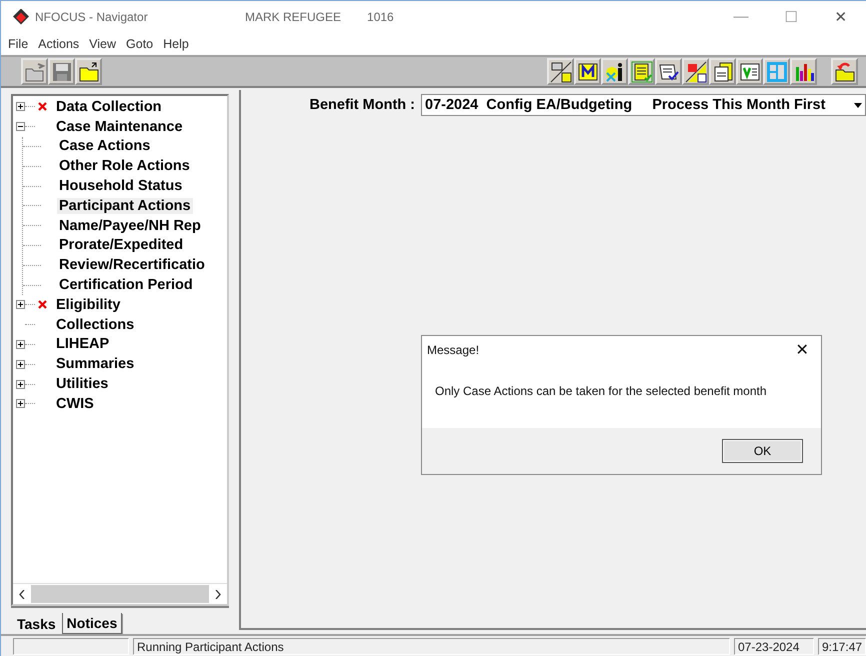  I want to click on menu-item: View, so click(103, 43).